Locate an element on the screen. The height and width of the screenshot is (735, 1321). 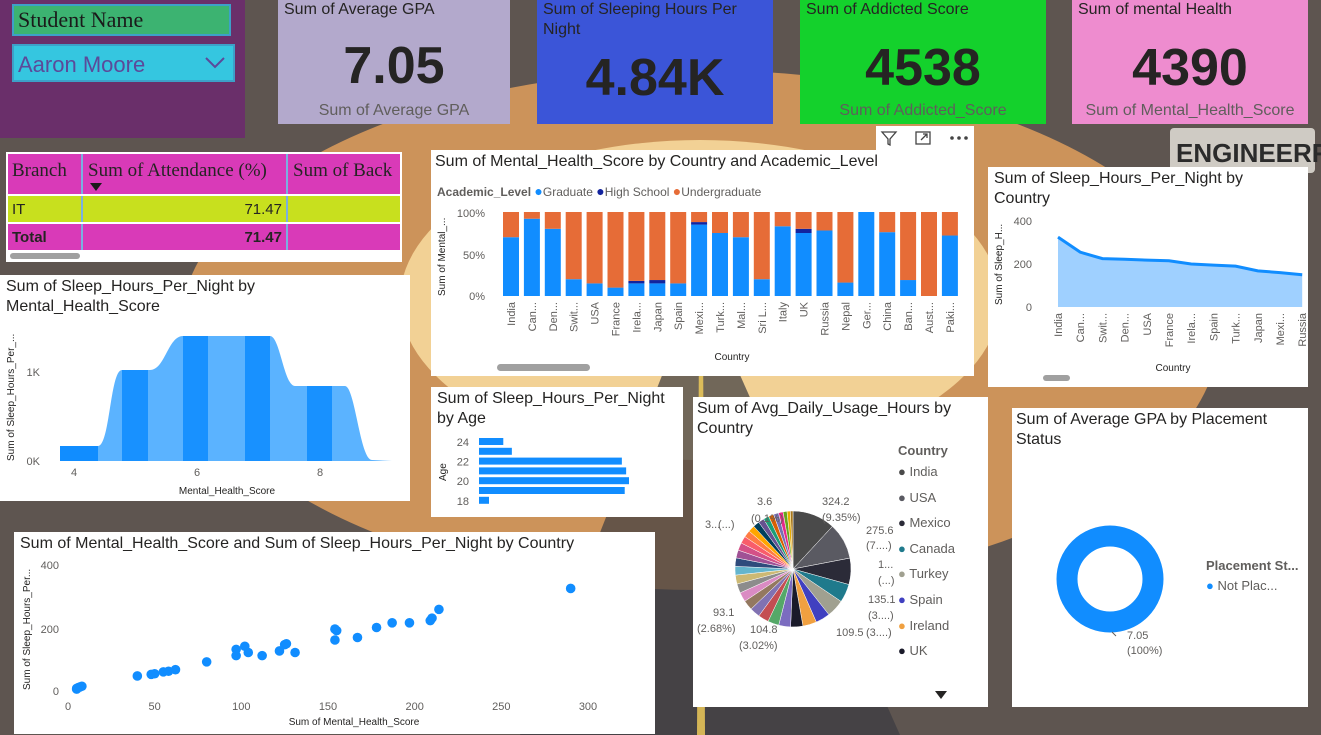
more-options-icon is located at coordinates (959, 138).